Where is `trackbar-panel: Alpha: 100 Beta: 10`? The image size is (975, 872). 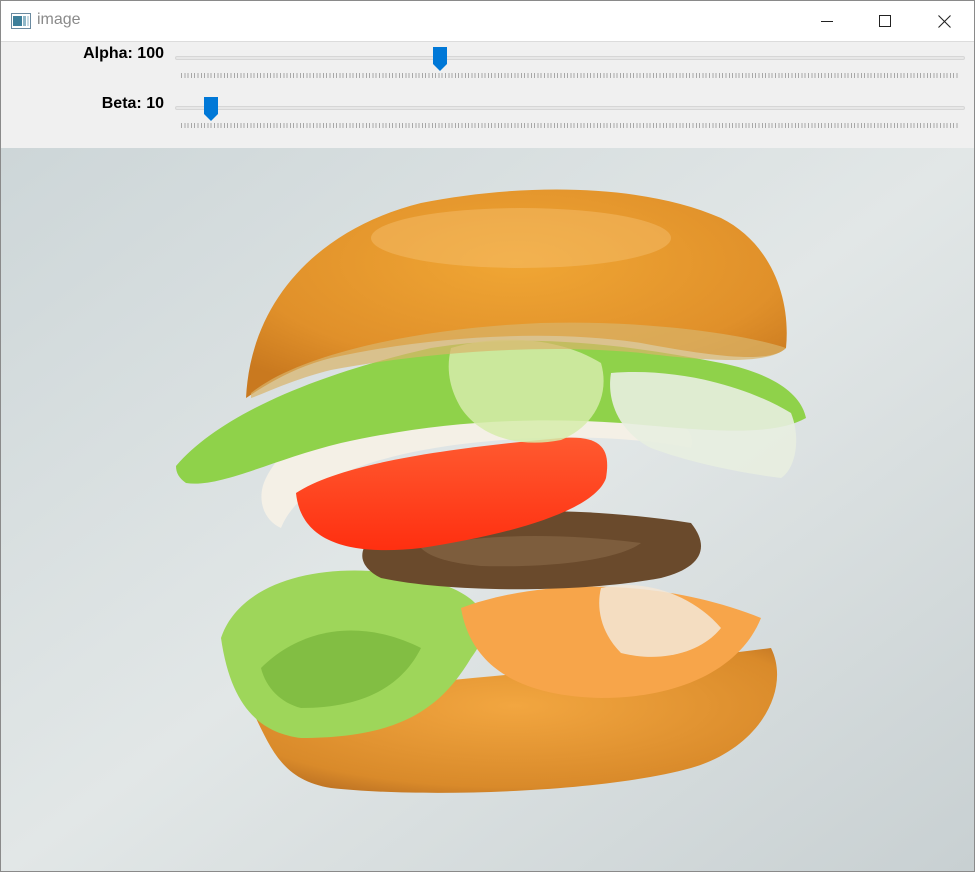 trackbar-panel: Alpha: 100 Beta: 10 is located at coordinates (487, 95).